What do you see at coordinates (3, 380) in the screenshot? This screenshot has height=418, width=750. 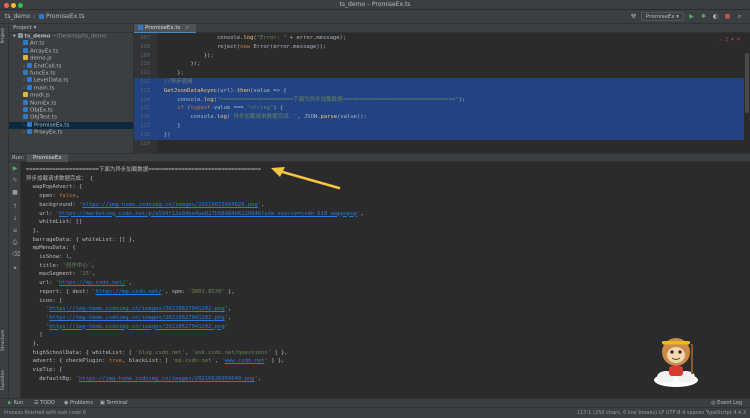 I see `favorites-tool-tab: Favorites` at bounding box center [3, 380].